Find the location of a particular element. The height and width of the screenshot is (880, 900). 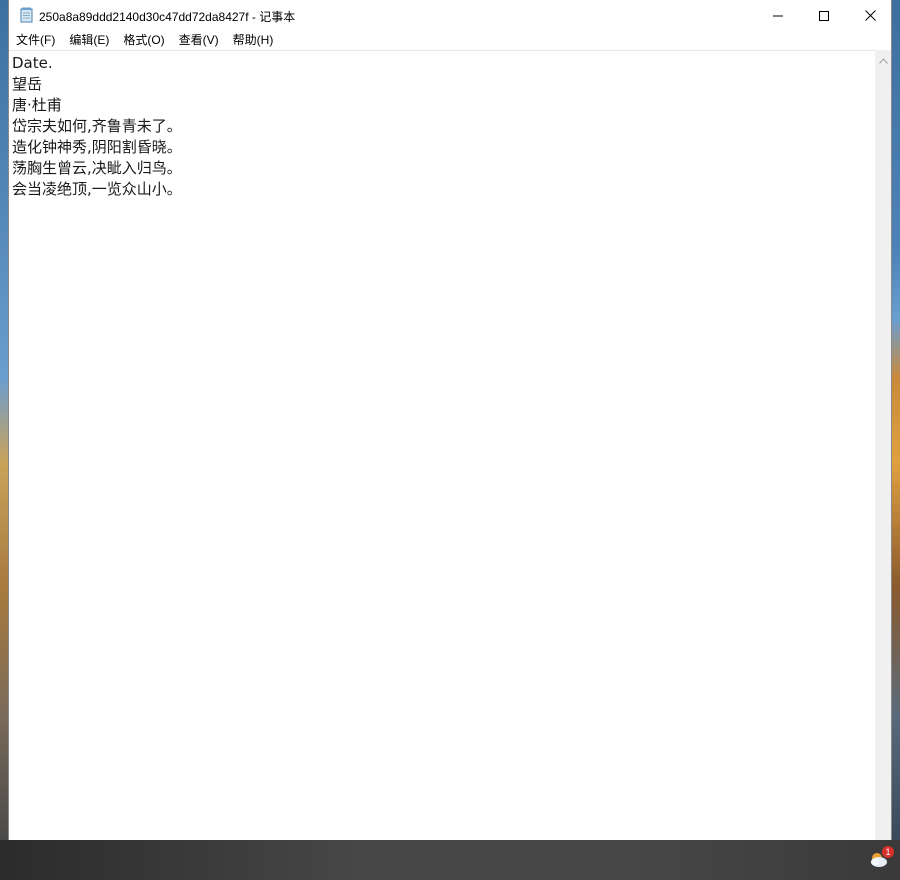

minimize-icon is located at coordinates (778, 15).